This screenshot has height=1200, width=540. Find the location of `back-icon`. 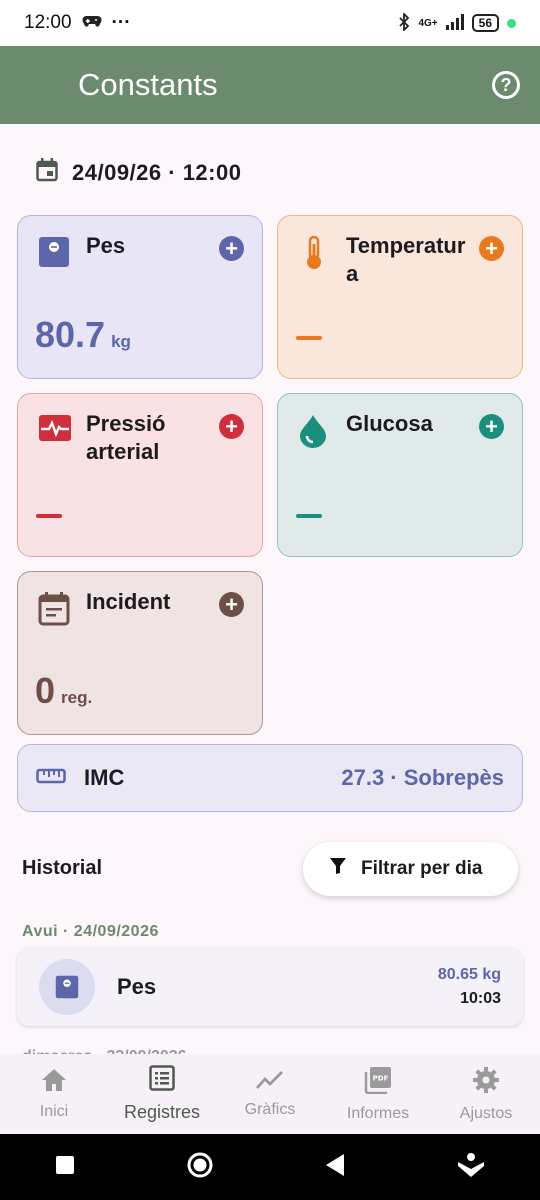

back-icon is located at coordinates (335, 1167).